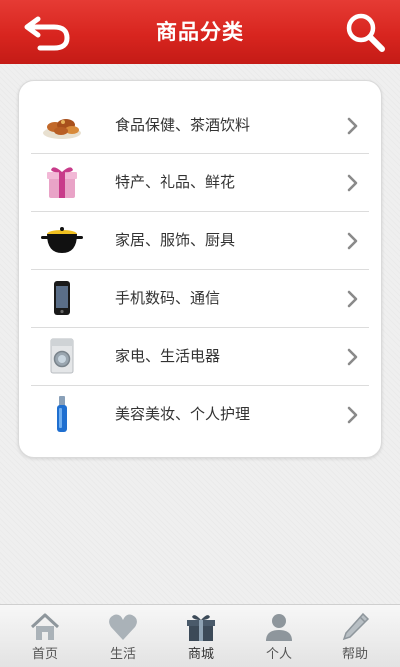  I want to click on tab-home: 首页, so click(45, 636).